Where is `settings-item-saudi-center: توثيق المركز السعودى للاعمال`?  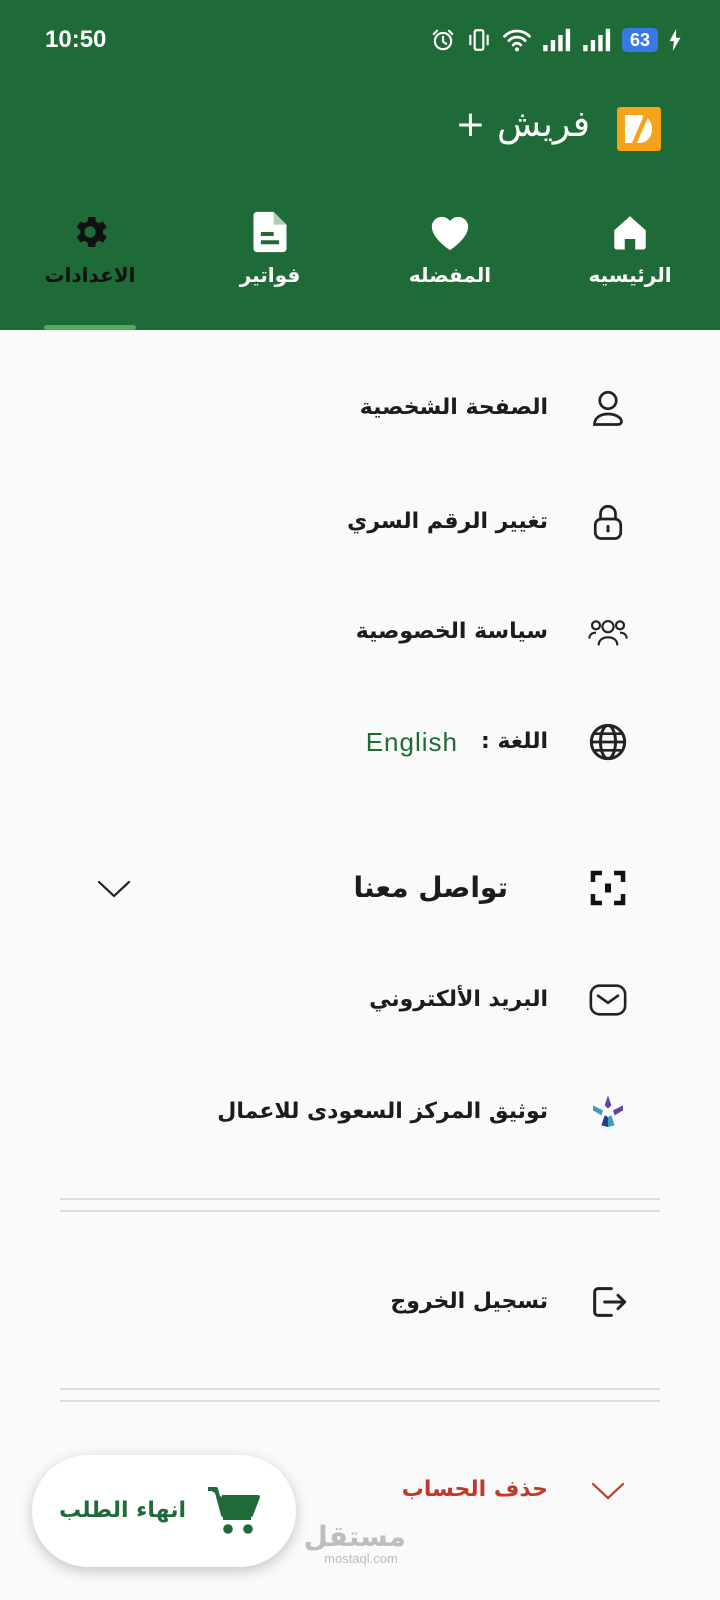
settings-item-saudi-center: توثيق المركز السعودى للاعمال is located at coordinates (360, 1112).